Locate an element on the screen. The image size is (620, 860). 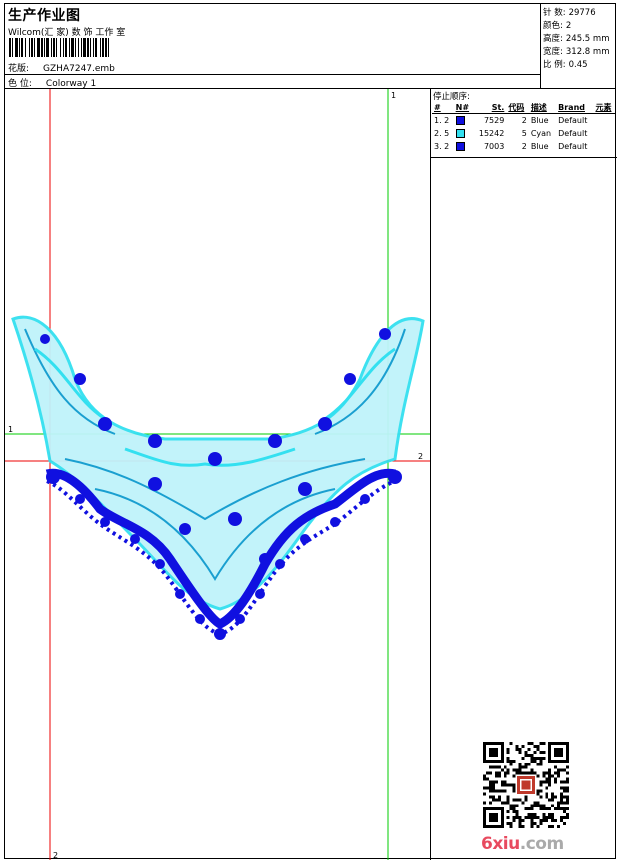
col-stitches: St. is located at coordinates (498, 107).